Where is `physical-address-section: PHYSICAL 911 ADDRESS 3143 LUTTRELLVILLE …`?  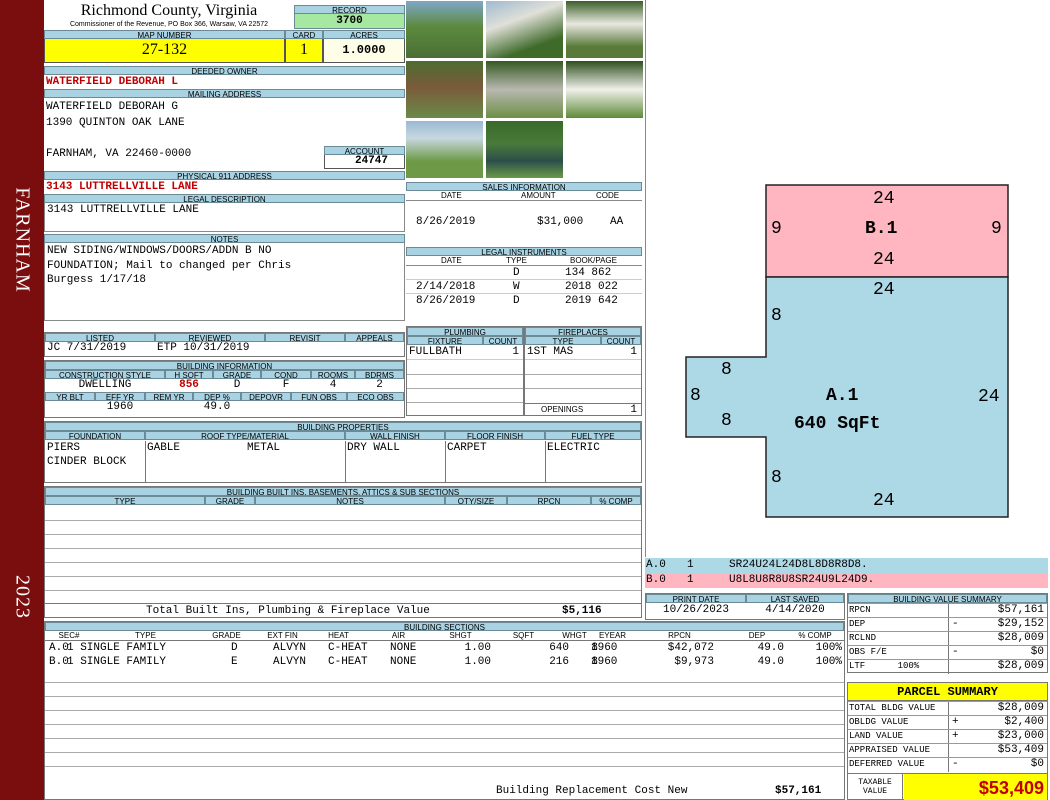 physical-address-section: PHYSICAL 911 ADDRESS 3143 LUTTRELLVILLE … is located at coordinates (224, 246).